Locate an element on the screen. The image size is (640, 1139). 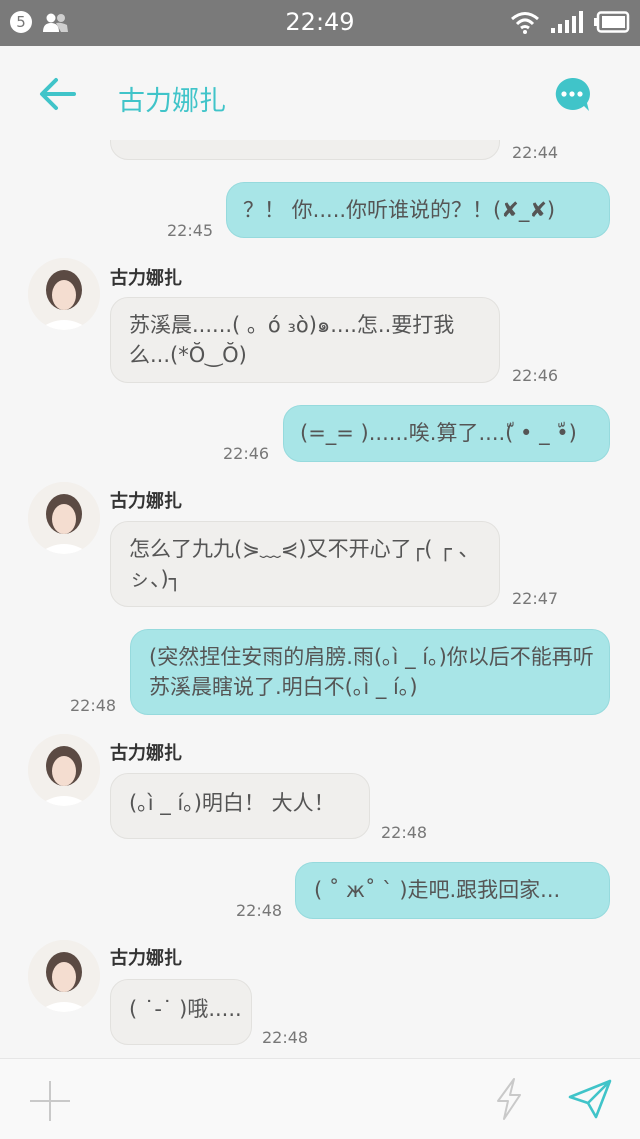
signal-icon is located at coordinates (567, 22).